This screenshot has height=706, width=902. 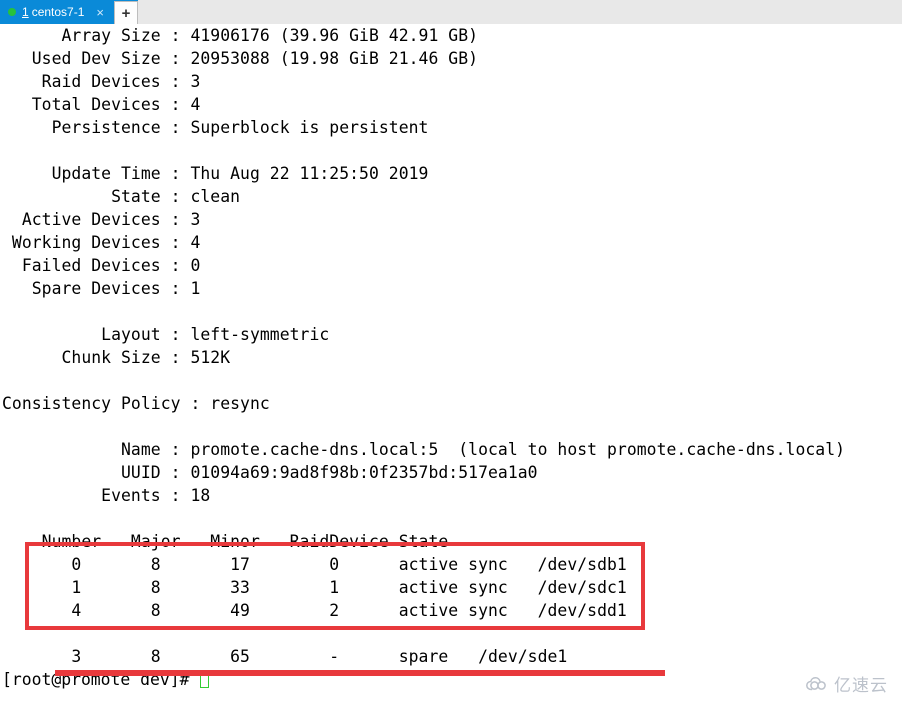 I want to click on terminal-line: Spare Devices : 1, so click(x=101, y=288).